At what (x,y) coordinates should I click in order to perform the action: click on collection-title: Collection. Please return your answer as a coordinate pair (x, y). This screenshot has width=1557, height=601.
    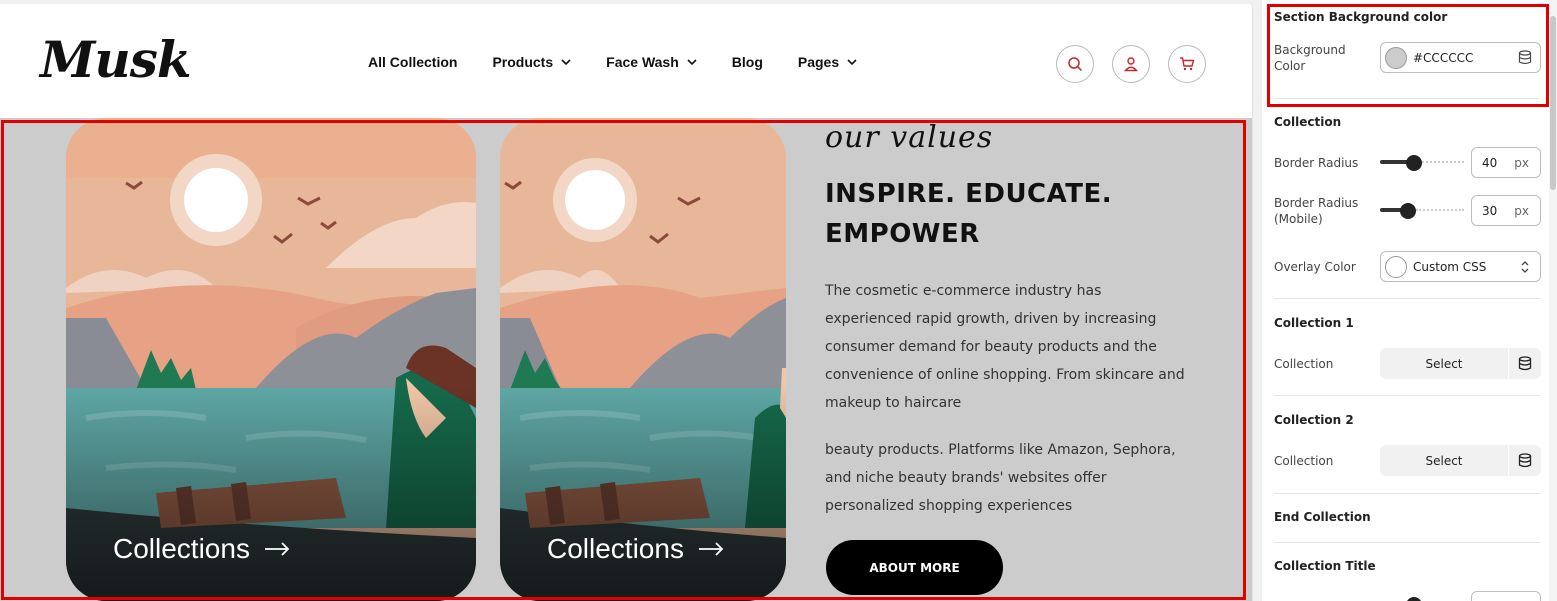
    Looking at the image, I should click on (1308, 122).